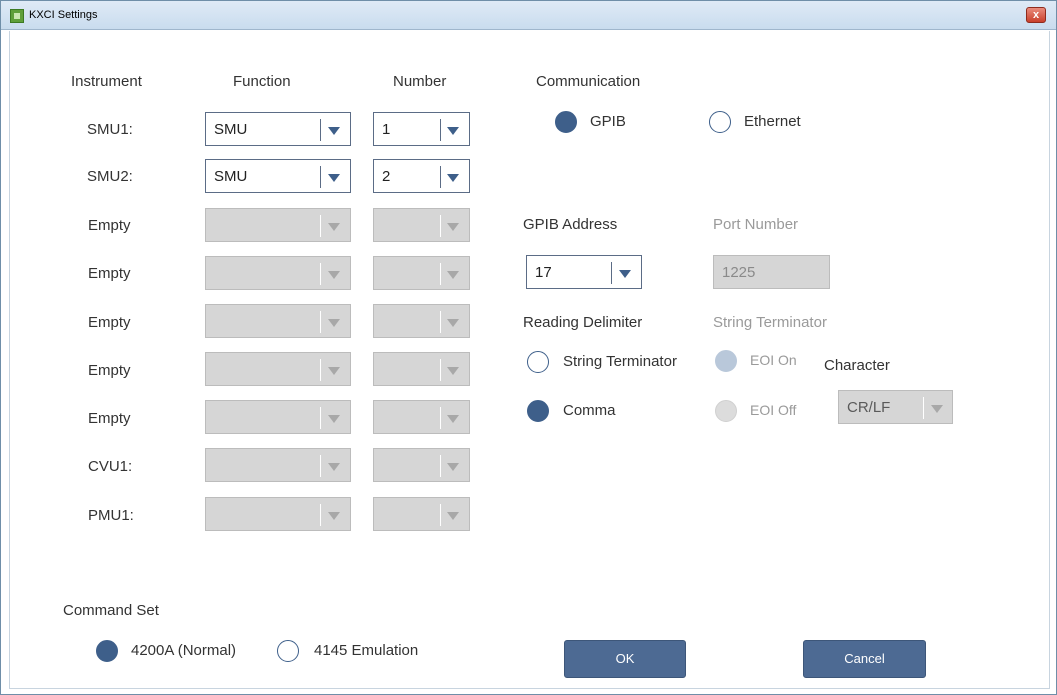 This screenshot has height=695, width=1057. I want to click on comma-radio-label: Comma, so click(589, 410).